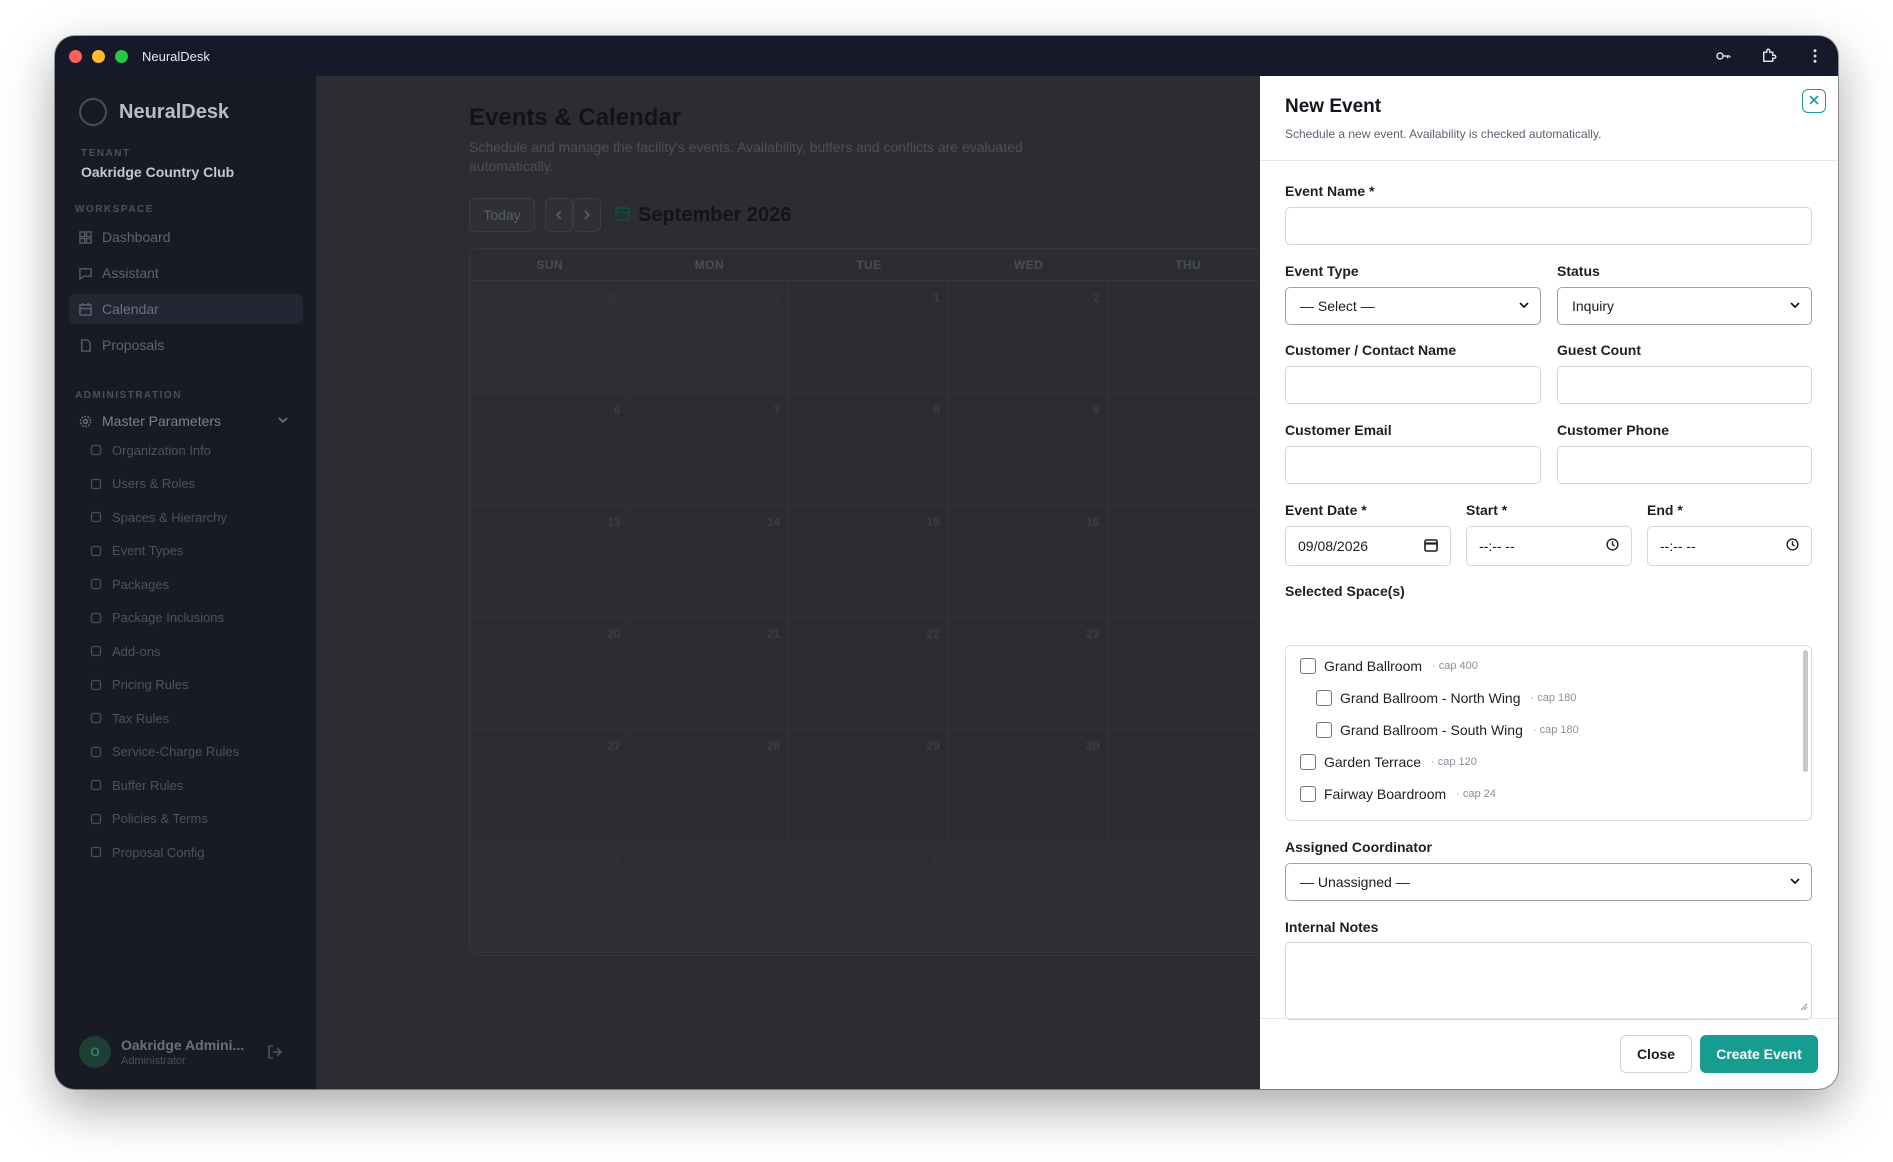  I want to click on user-profile: O Oakridge Admini... Administrator, so click(161, 1052).